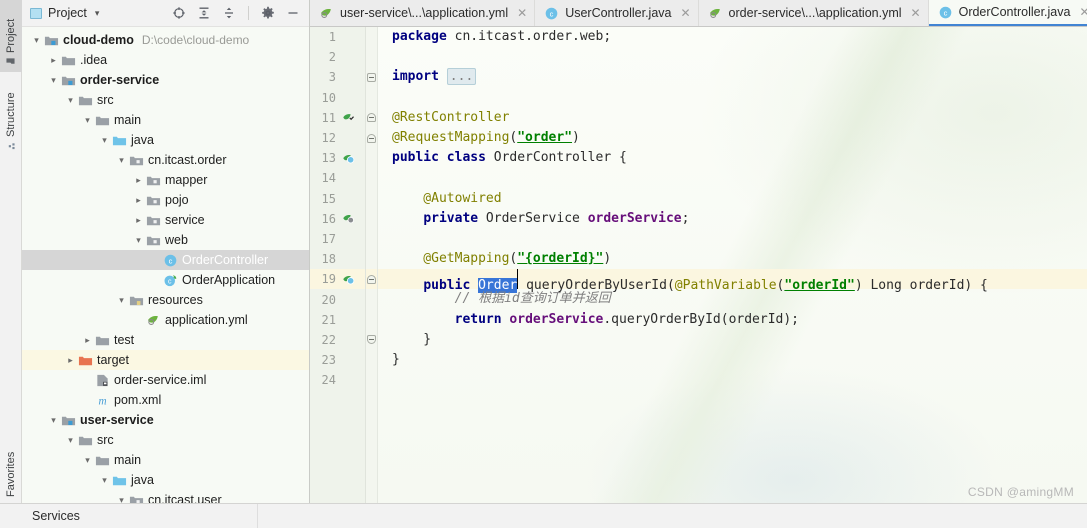 This screenshot has width=1087, height=528. I want to click on tree-node-target: target, so click(165, 360).